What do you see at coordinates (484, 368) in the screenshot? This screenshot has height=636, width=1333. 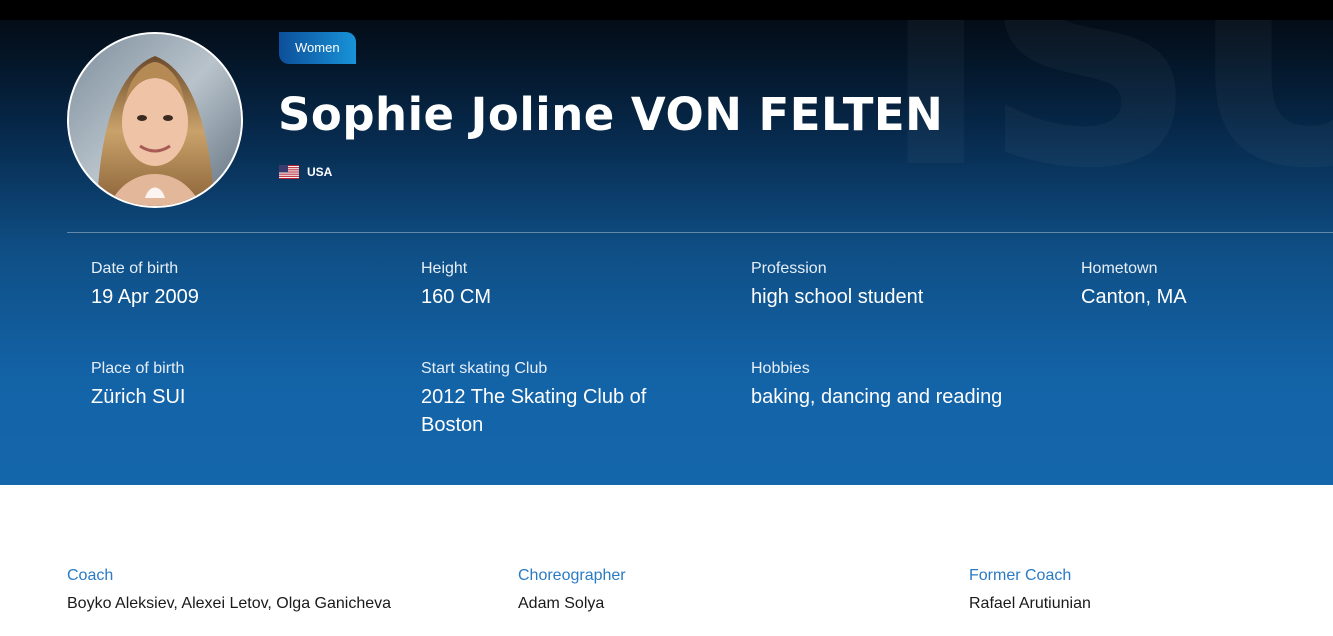 I see `fact-label: Start skating Club` at bounding box center [484, 368].